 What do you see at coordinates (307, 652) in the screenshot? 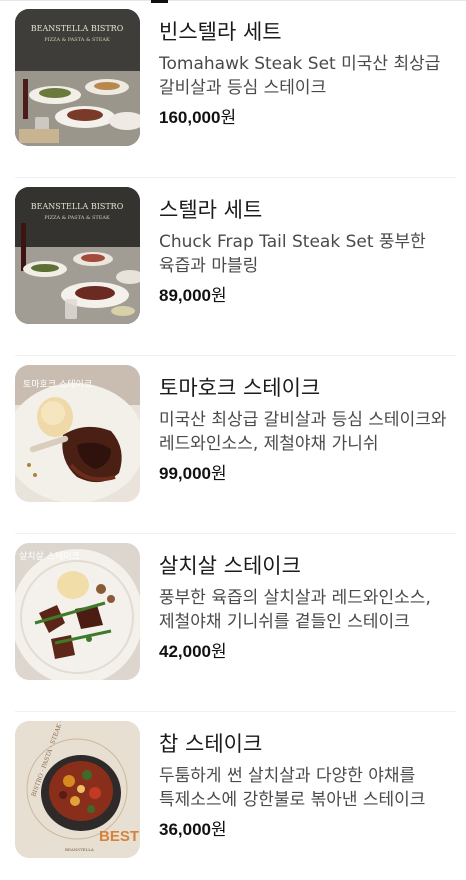
I see `menu-item-price: 42,000원` at bounding box center [307, 652].